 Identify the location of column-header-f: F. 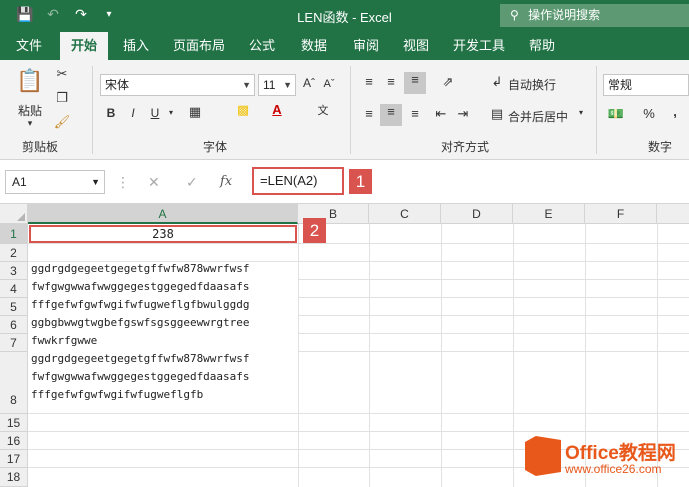
(621, 214).